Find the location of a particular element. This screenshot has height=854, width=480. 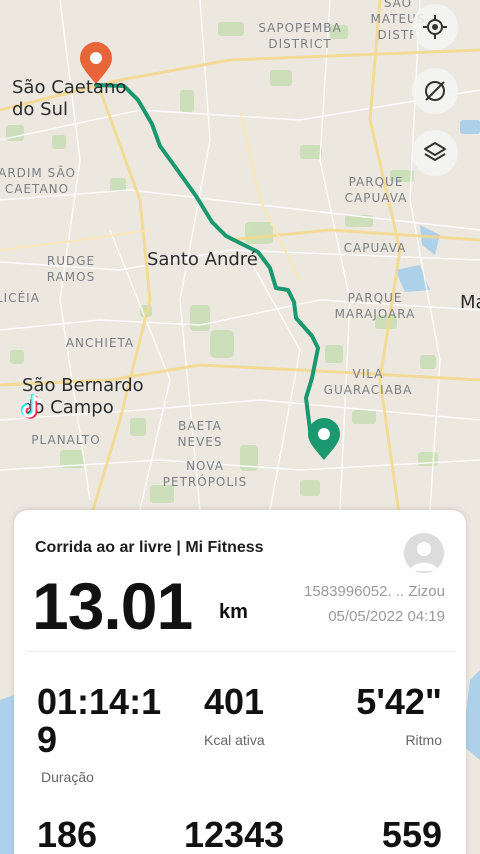

workout-title: Corrida ao ar livre | Mi Fitness is located at coordinates (149, 547).